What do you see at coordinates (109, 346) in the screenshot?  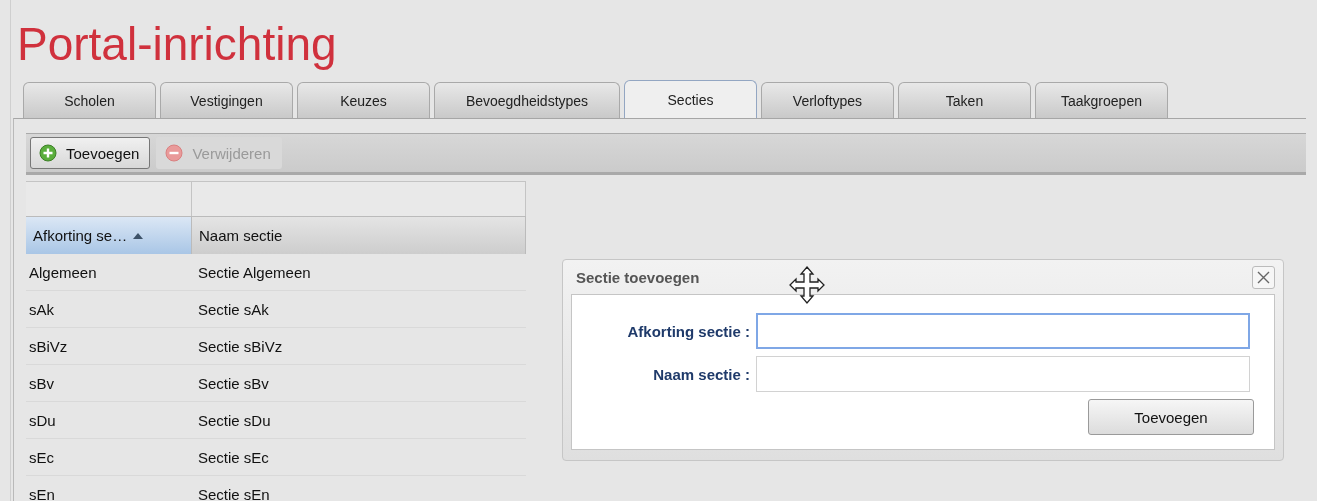 I see `table-cell: sBiVz` at bounding box center [109, 346].